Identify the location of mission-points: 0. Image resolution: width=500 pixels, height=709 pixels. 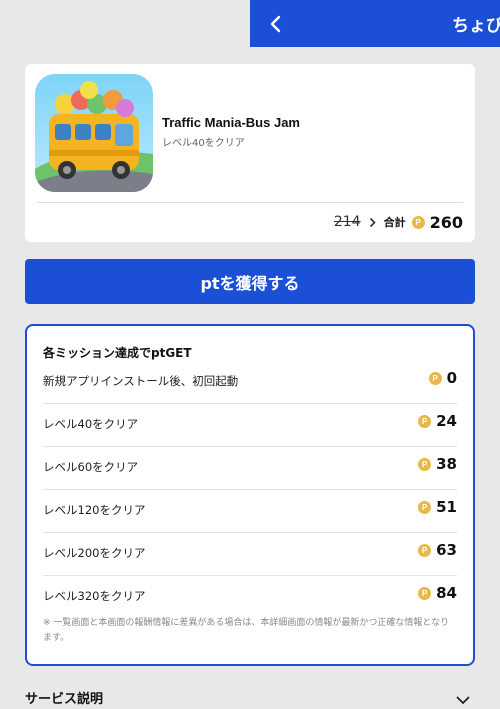
(451, 378).